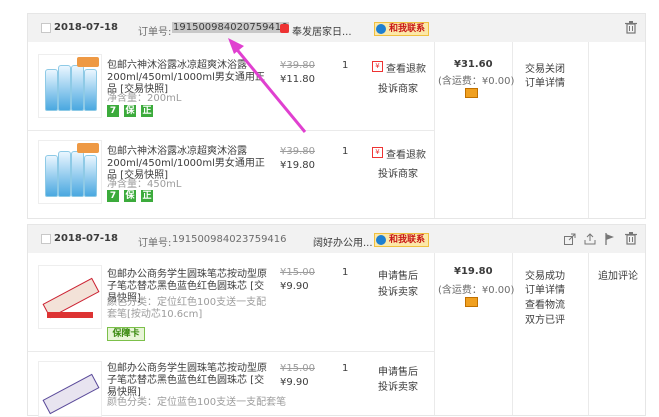 This screenshot has height=417, width=659. I want to click on annotation-arrow, so click(267, 85).